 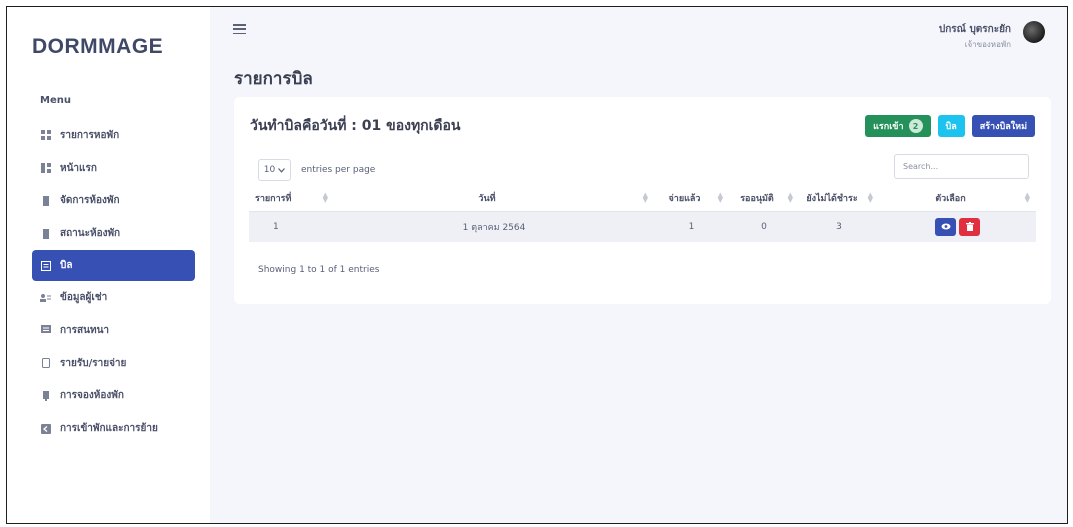 I want to click on bills-table: รายการที่ ▲ ▼ วันที่ ▲ ▼ จ่ายแล้ว ▲ ▼ รออ, so click(x=642, y=213).